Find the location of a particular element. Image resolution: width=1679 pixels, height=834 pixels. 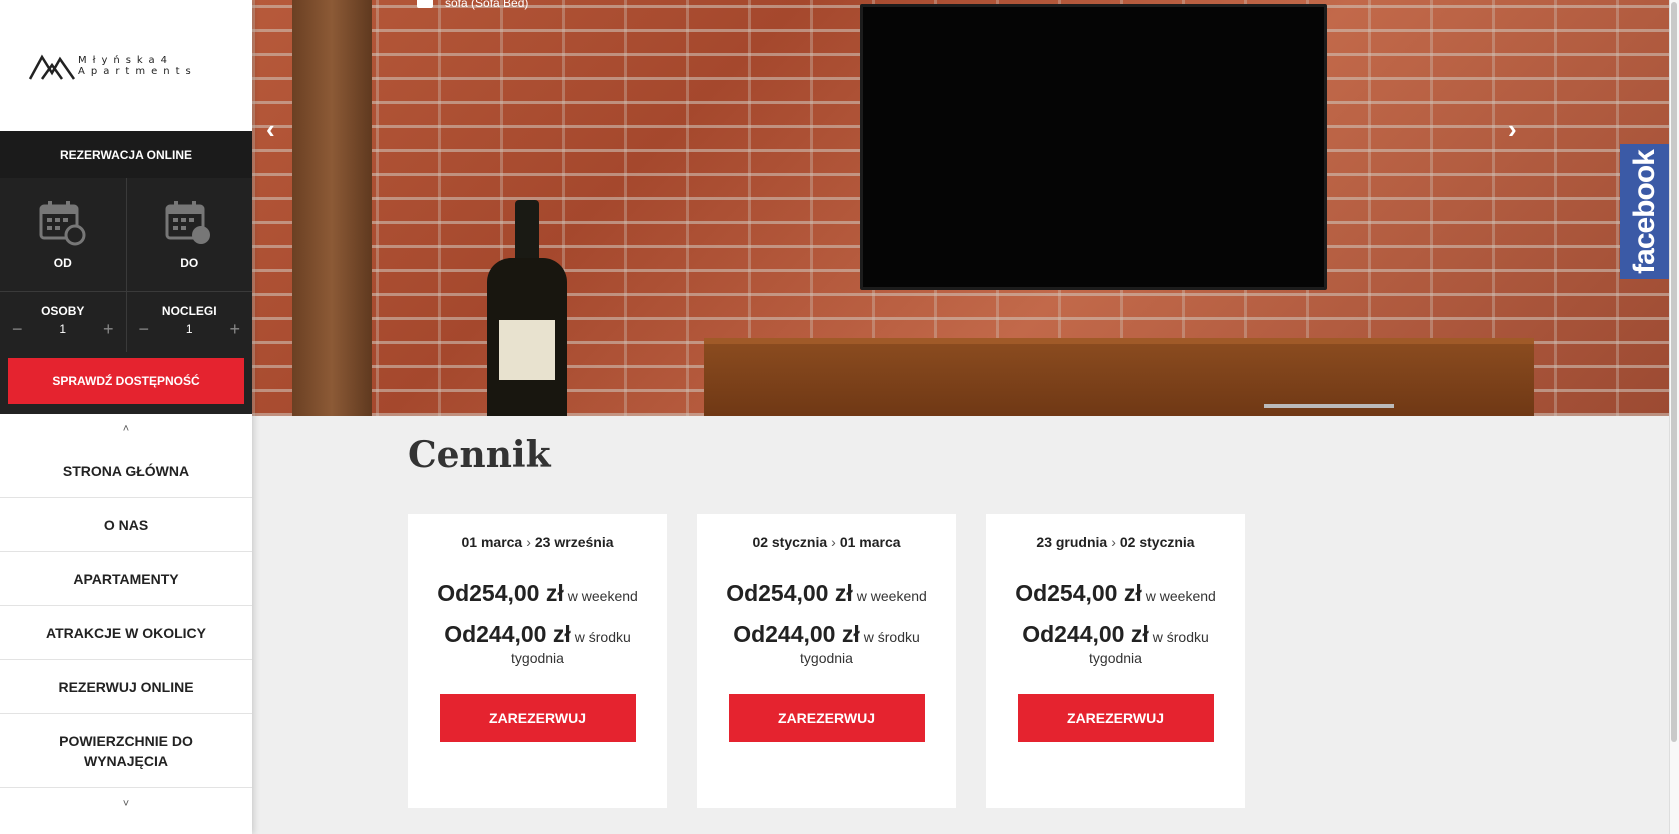

count-row: OSOBY − 1 + NOCLEGI − 1 + is located at coordinates (126, 322).